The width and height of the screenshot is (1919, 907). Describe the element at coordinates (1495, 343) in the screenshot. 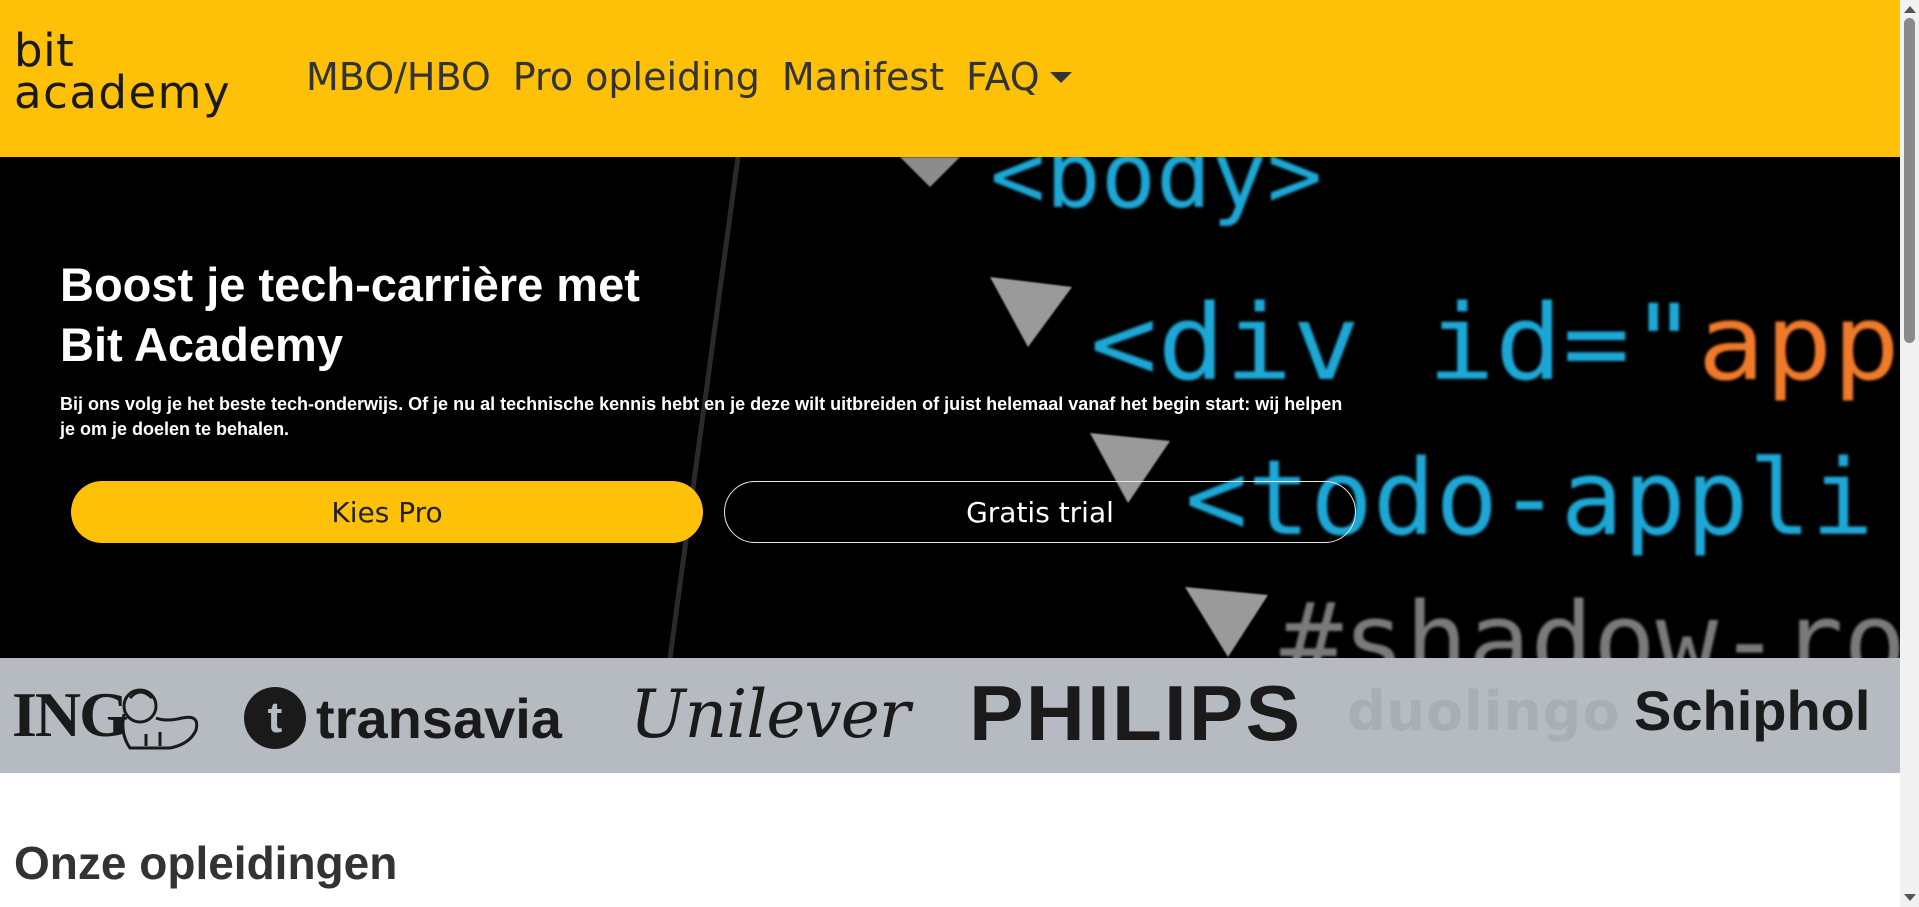

I see `code-line-2: <div id=" app` at that location.